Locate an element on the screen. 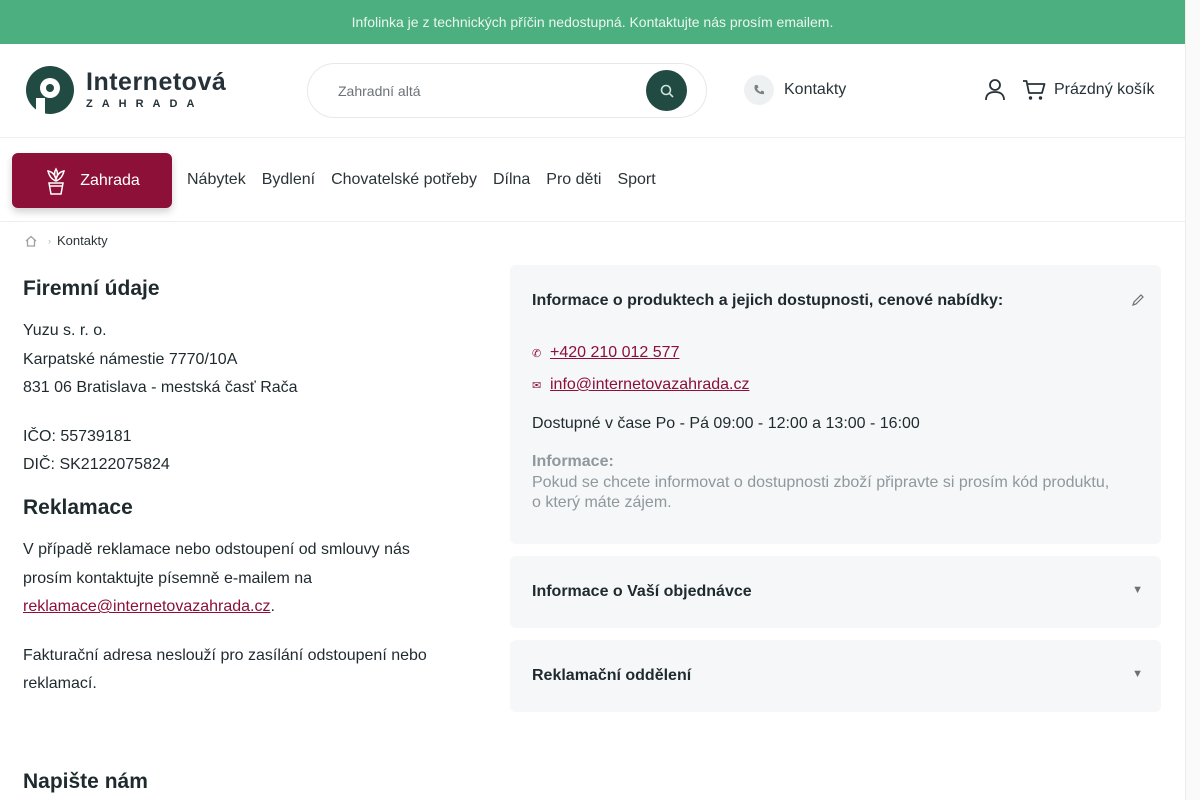 This screenshot has width=1200, height=800. claims-title: Reklamace is located at coordinates (78, 507).